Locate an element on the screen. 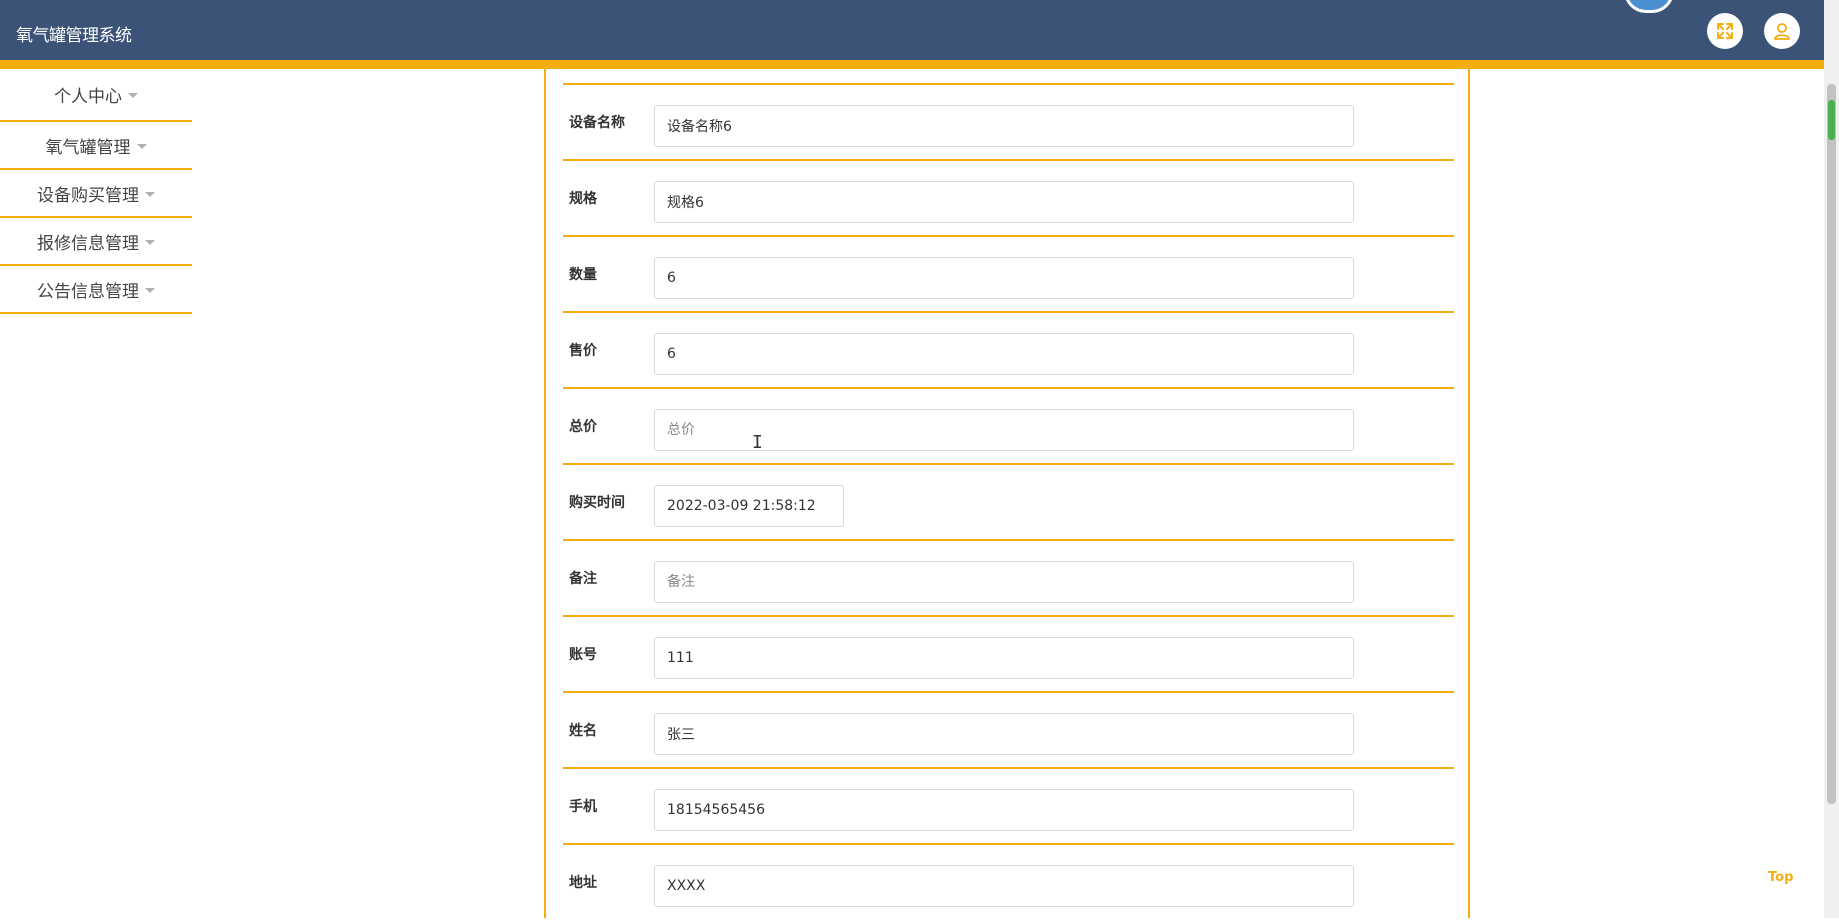 The height and width of the screenshot is (921, 1839). form-row-address: 地址 is located at coordinates (1008, 883).